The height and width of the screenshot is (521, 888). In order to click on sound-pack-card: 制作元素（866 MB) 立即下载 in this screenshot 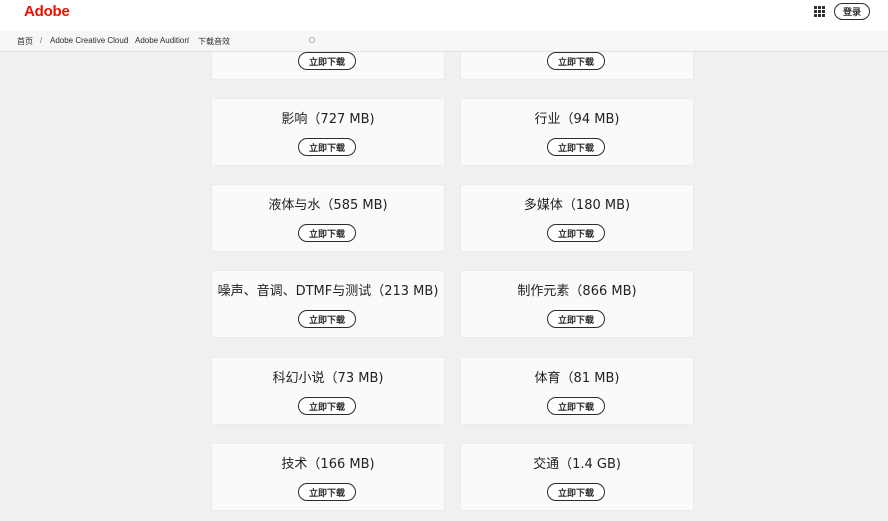, I will do `click(577, 304)`.